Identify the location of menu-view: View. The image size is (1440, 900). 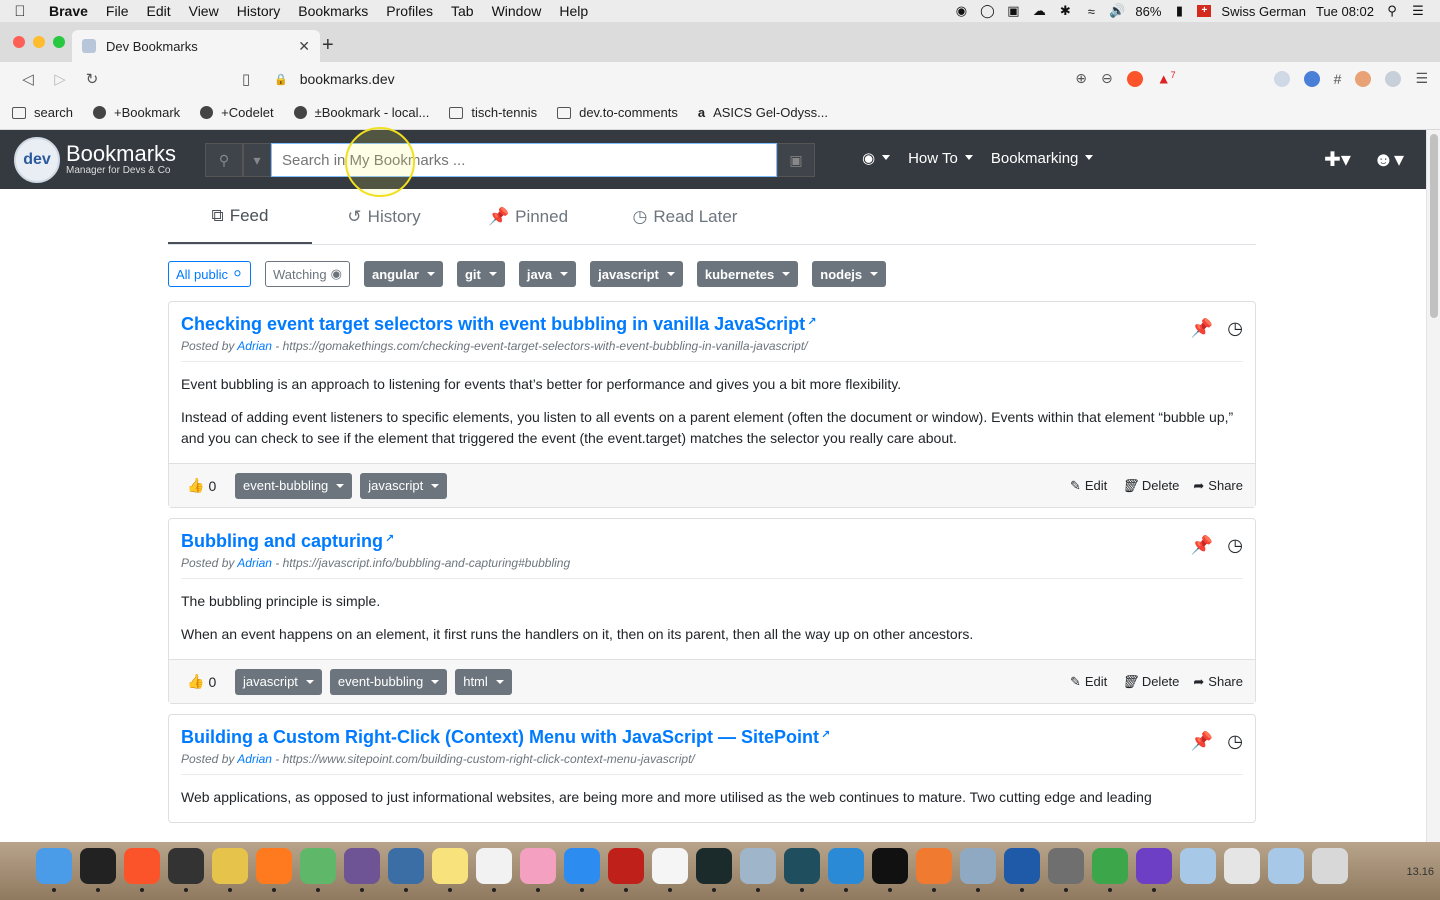
(204, 11).